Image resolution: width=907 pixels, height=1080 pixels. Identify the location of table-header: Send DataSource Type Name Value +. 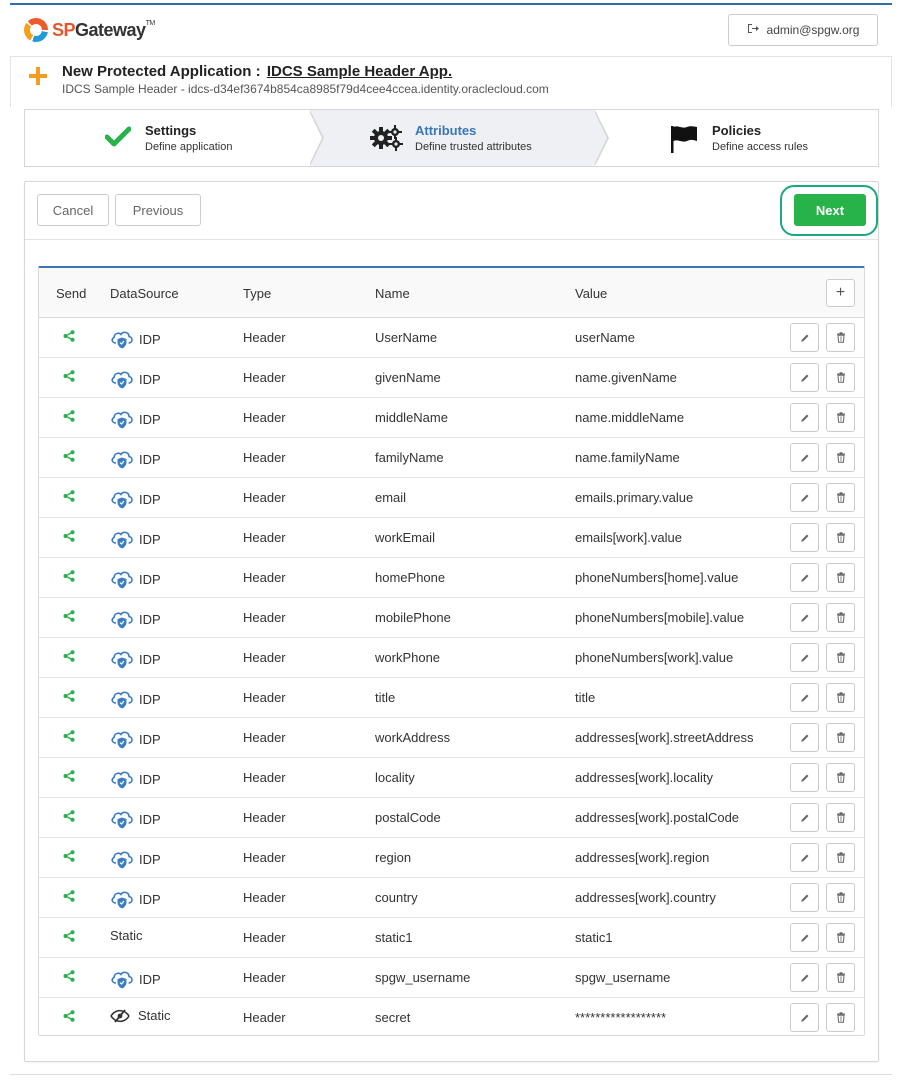
(451, 293).